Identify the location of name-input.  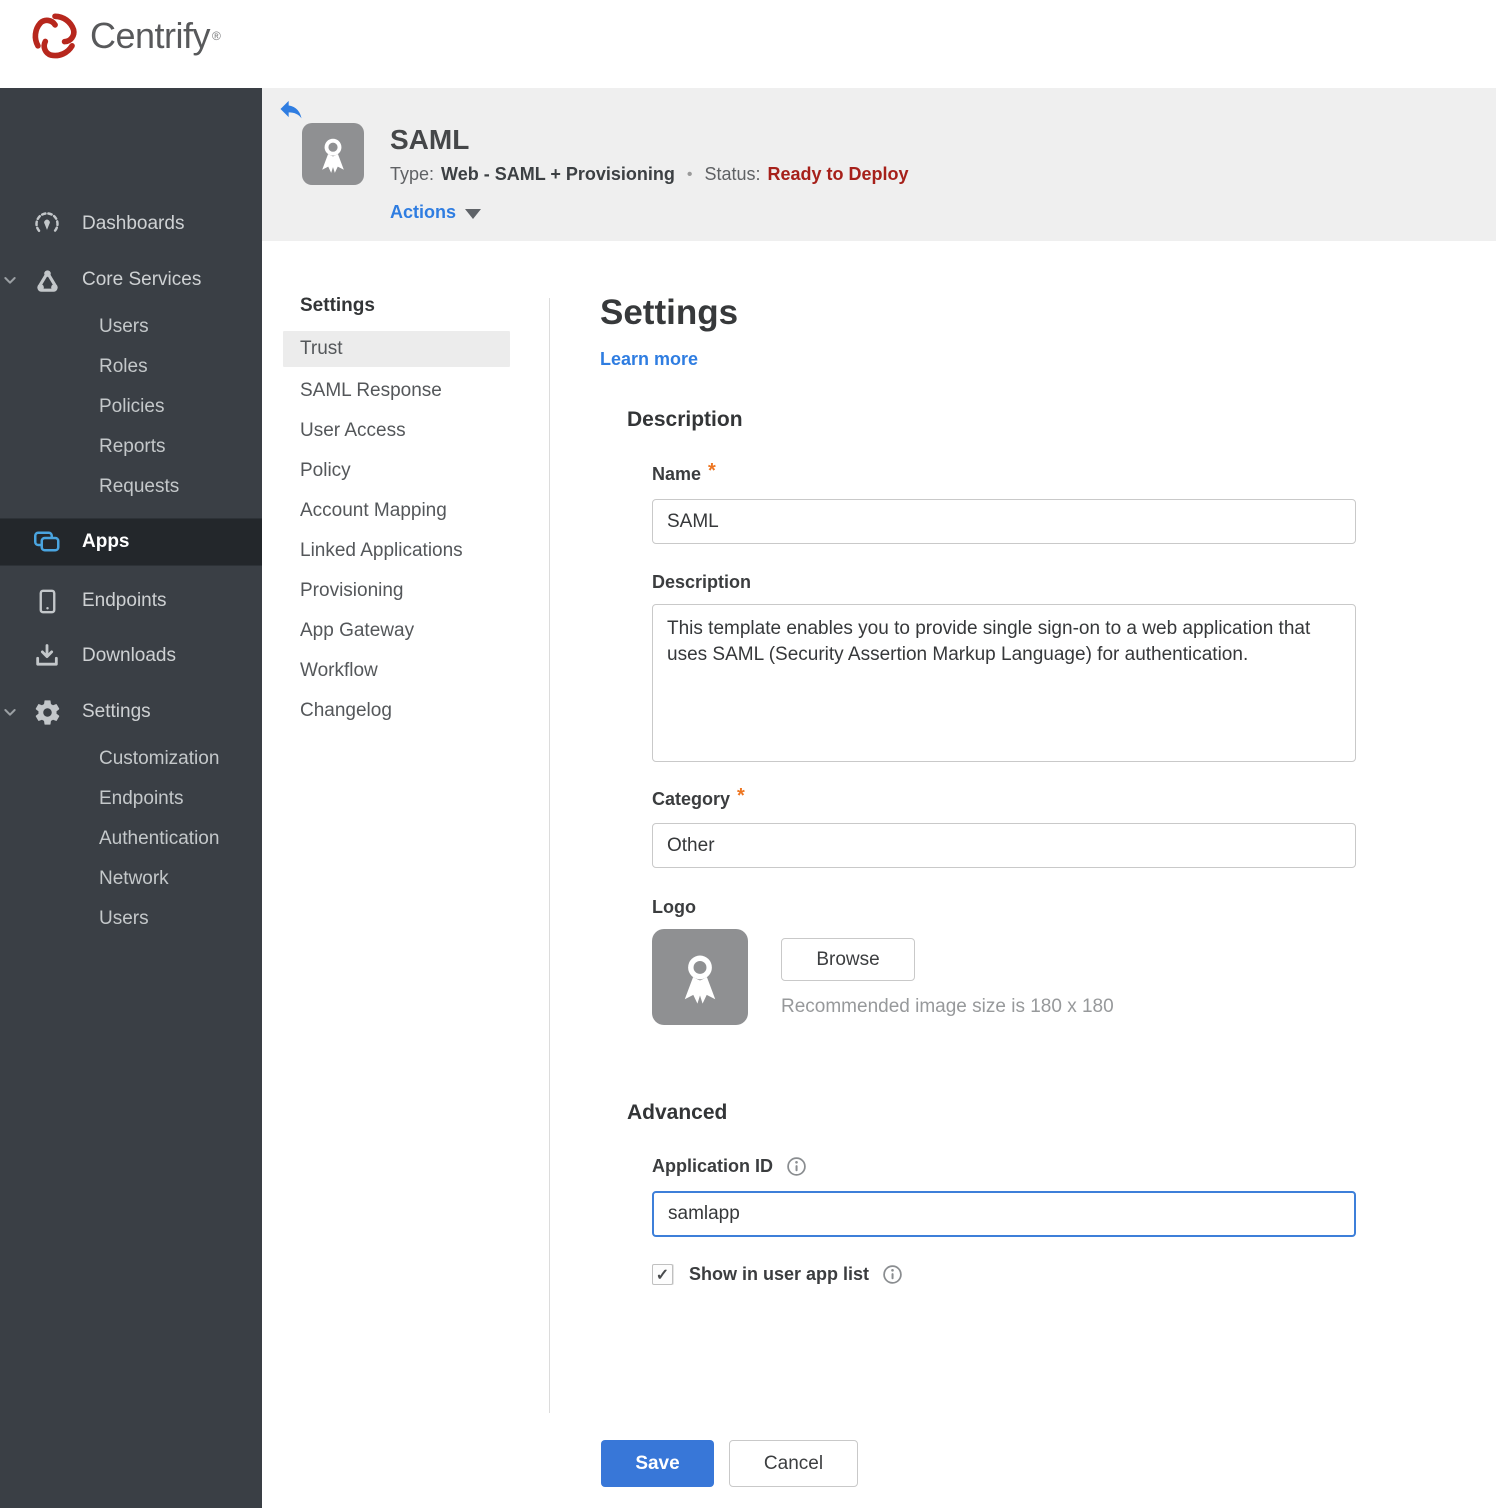
(1004, 521).